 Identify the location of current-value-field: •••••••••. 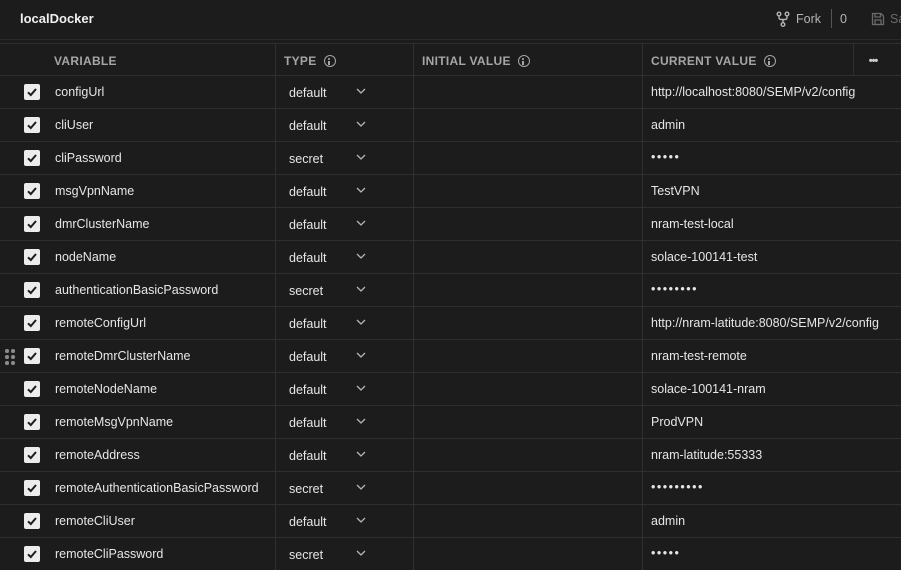
(677, 487).